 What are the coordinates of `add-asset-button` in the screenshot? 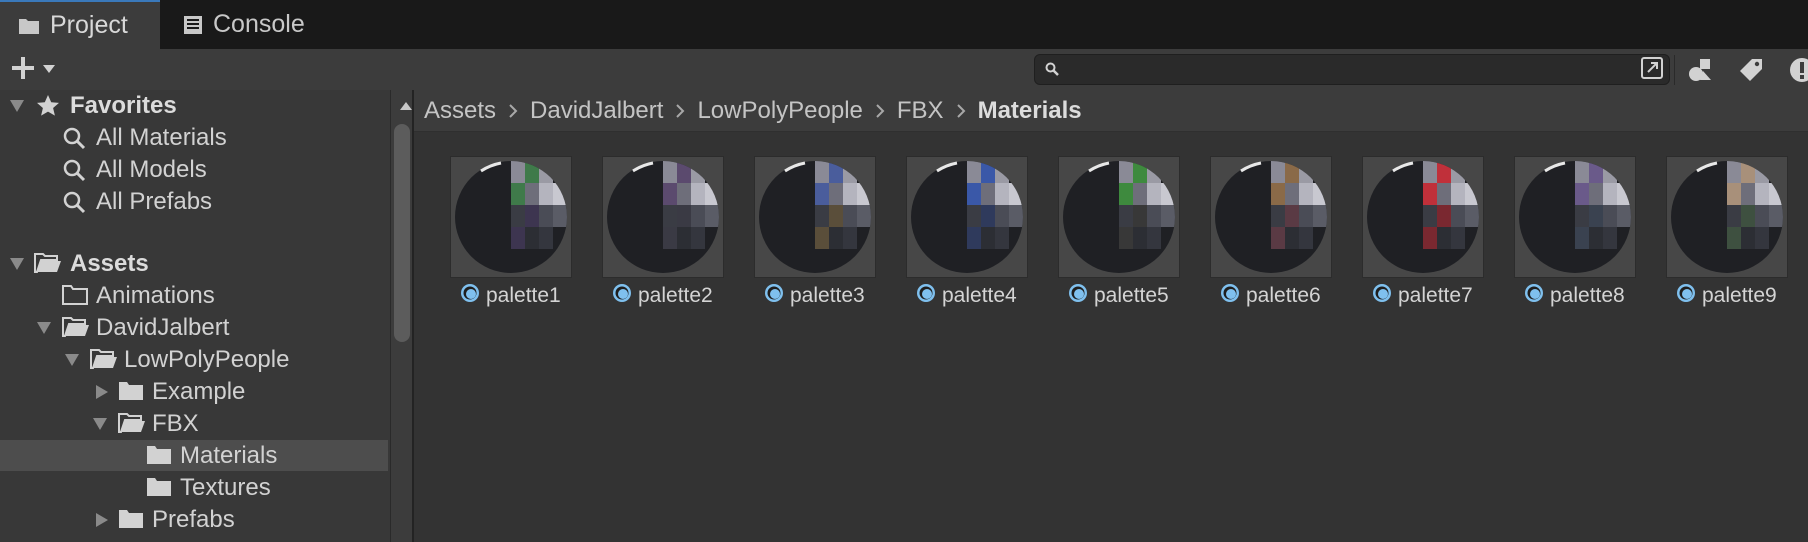 It's located at (38, 69).